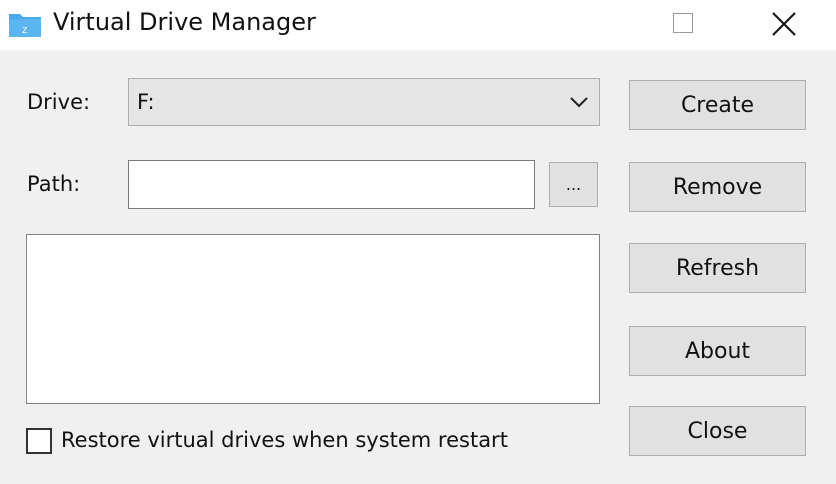 The width and height of the screenshot is (836, 484). Describe the element at coordinates (717, 187) in the screenshot. I see `remove-button: Remove` at that location.